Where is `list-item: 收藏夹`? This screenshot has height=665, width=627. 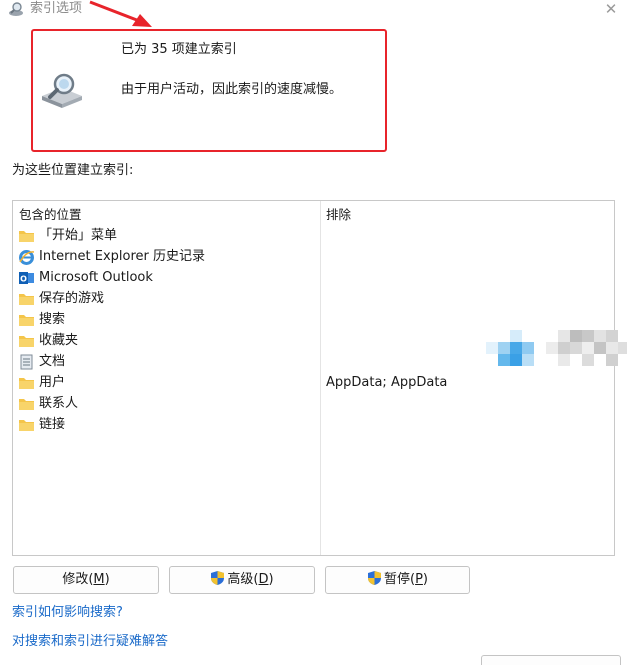
list-item: 收藏夹 is located at coordinates (167, 341).